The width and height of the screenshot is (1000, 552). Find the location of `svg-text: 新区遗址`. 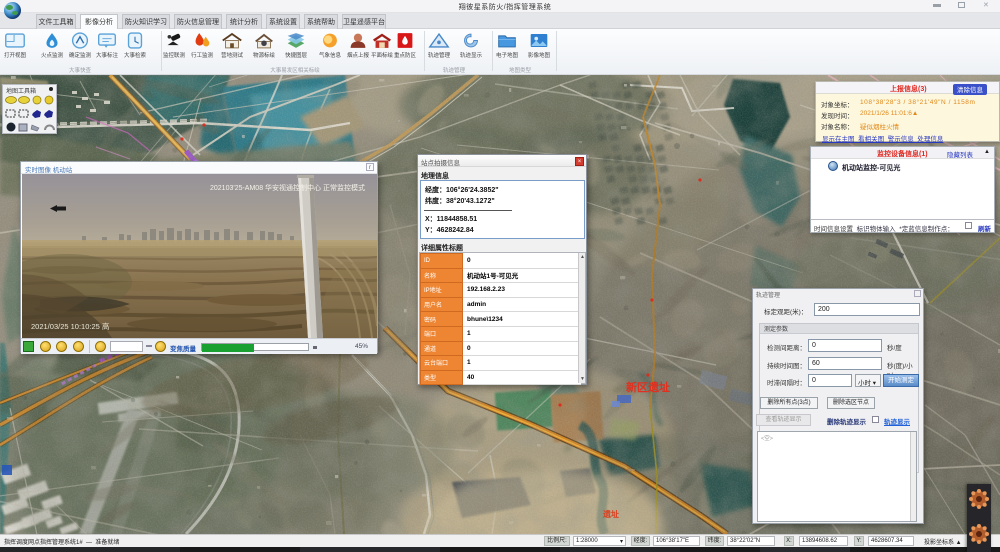

svg-text: 新区遗址 is located at coordinates (648, 387).